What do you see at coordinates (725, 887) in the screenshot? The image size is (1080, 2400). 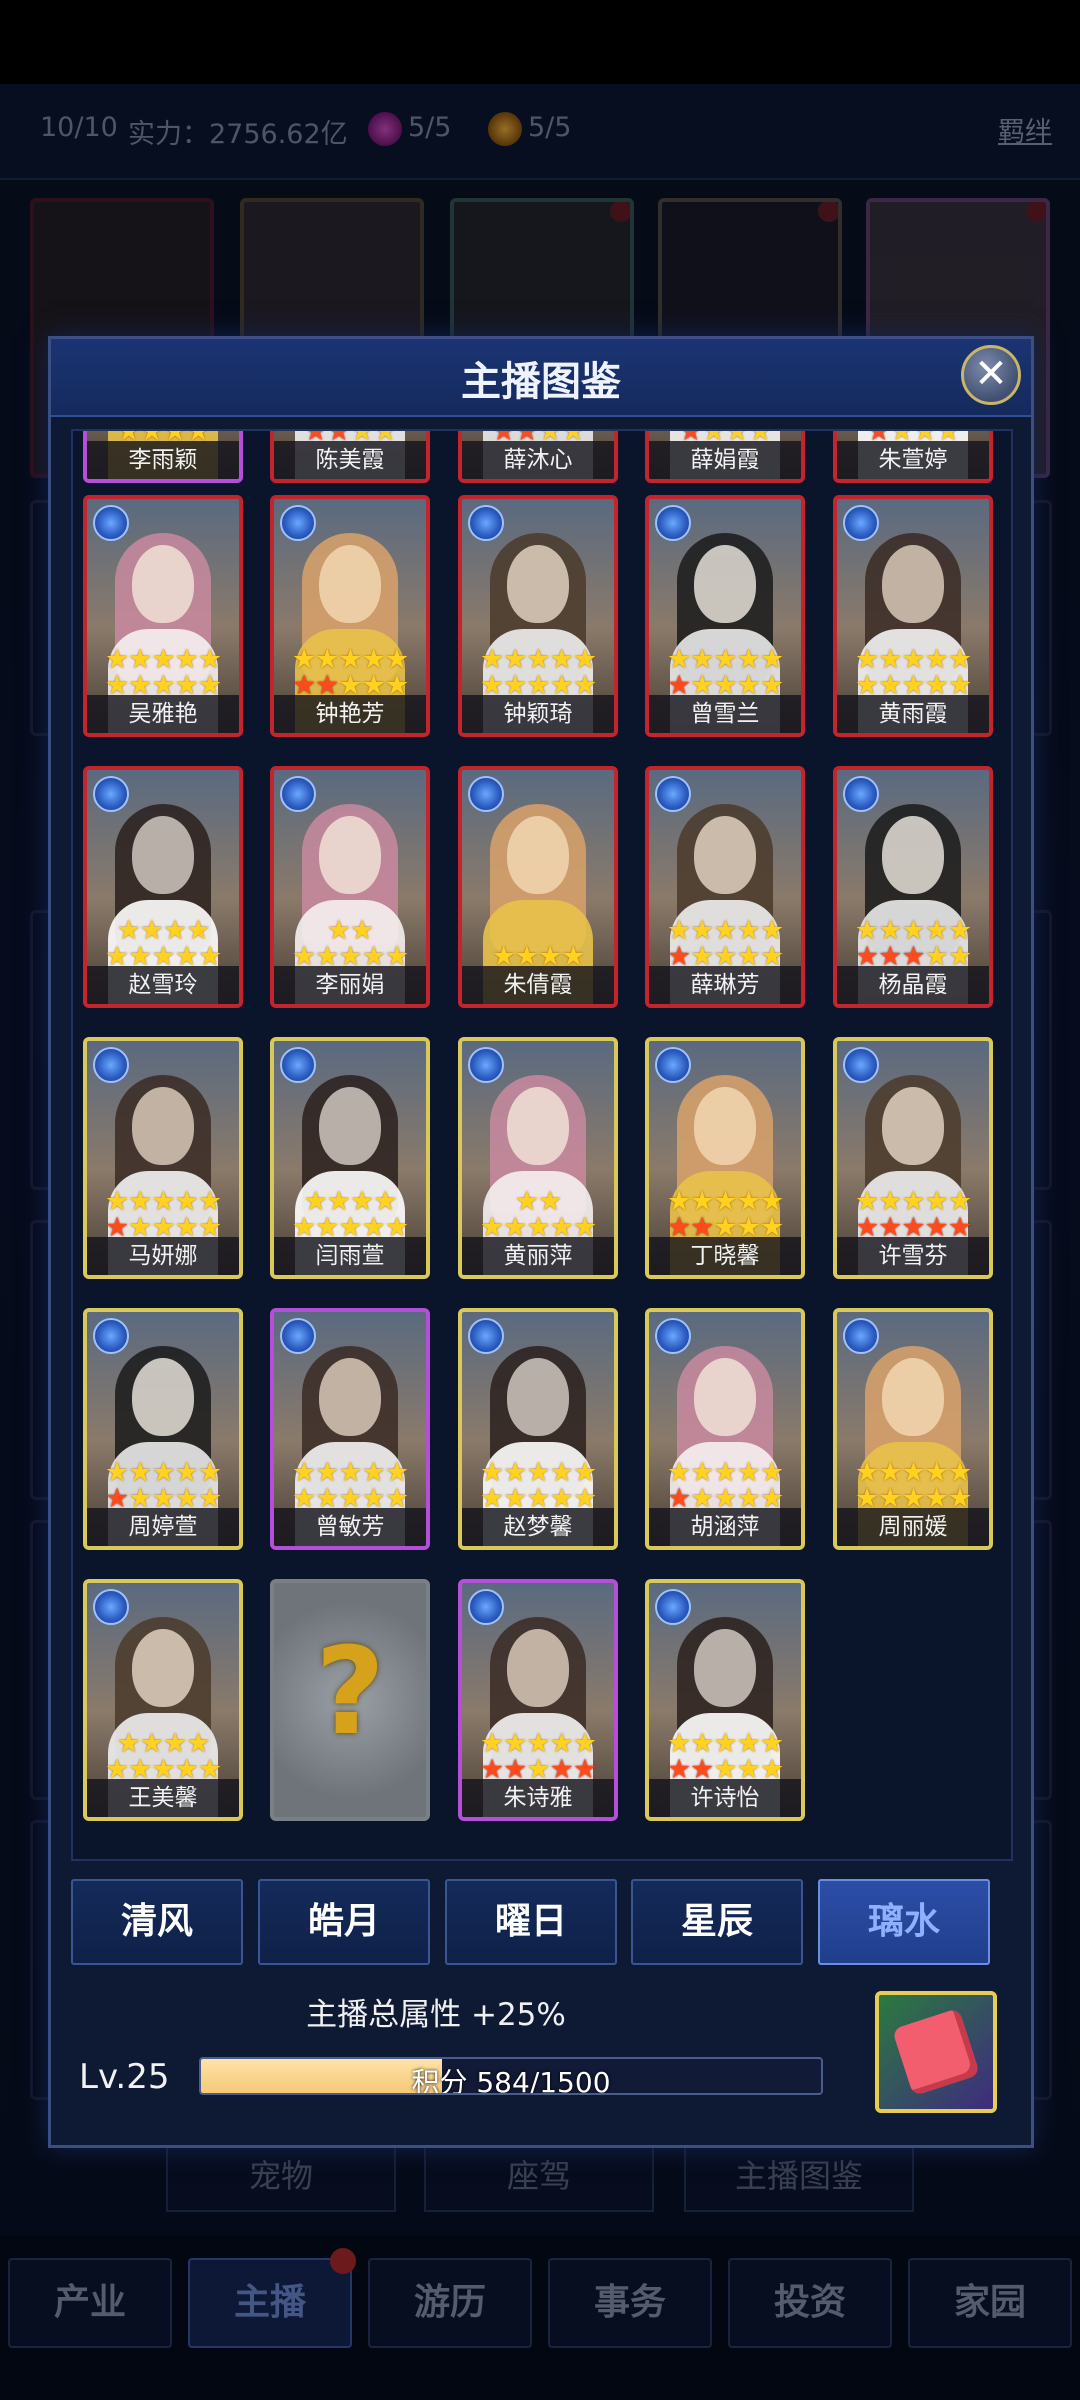 I see `streamer-card: ★★★★★ ★★★★★ 薛琳芳` at bounding box center [725, 887].